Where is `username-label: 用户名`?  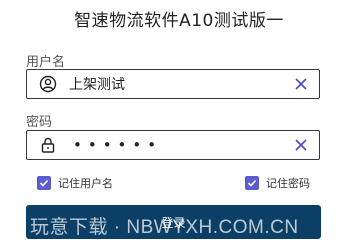 username-label: 用户名 is located at coordinates (46, 62).